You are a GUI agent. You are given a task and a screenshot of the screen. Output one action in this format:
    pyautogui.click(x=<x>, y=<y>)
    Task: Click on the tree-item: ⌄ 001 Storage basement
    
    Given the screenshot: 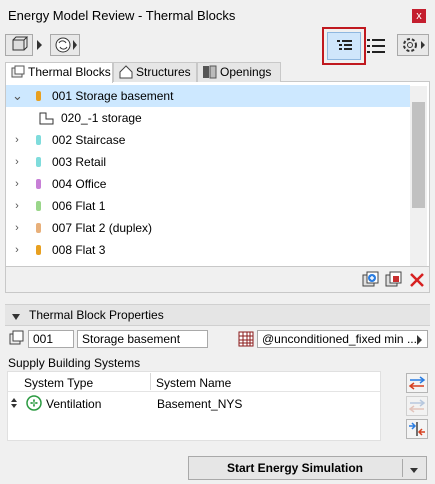 What is the action you would take?
    pyautogui.click(x=208, y=96)
    